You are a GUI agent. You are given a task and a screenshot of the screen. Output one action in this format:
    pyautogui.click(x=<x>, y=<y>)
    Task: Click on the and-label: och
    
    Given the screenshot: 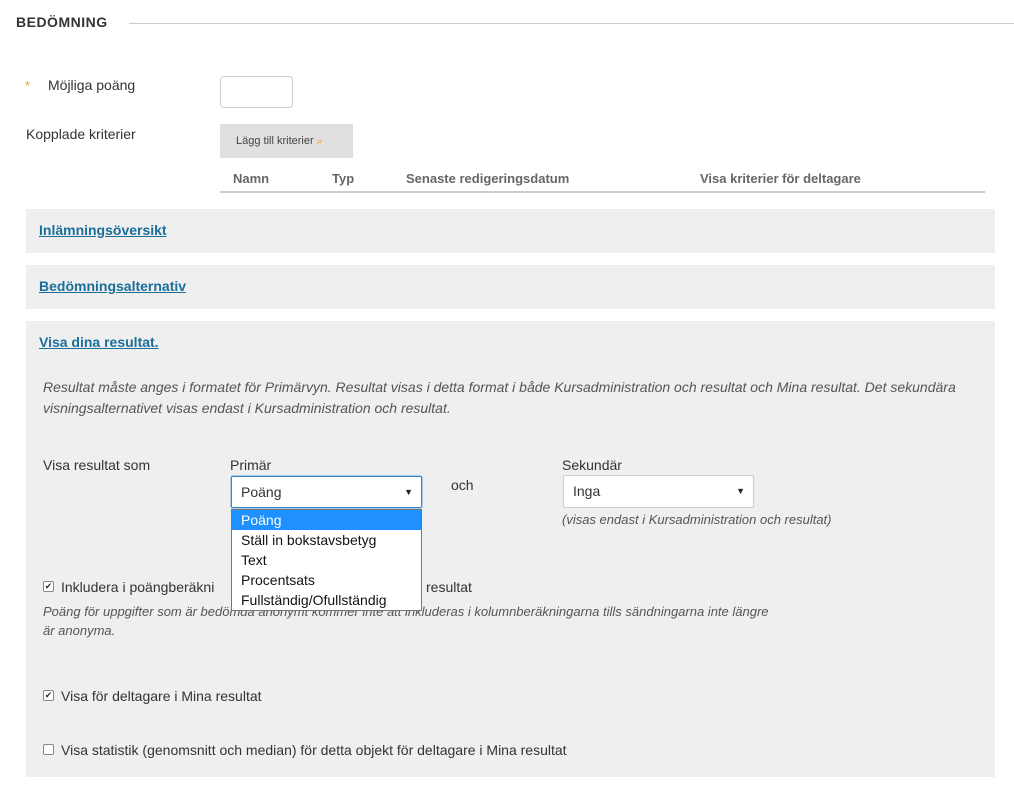 What is the action you would take?
    pyautogui.click(x=462, y=485)
    